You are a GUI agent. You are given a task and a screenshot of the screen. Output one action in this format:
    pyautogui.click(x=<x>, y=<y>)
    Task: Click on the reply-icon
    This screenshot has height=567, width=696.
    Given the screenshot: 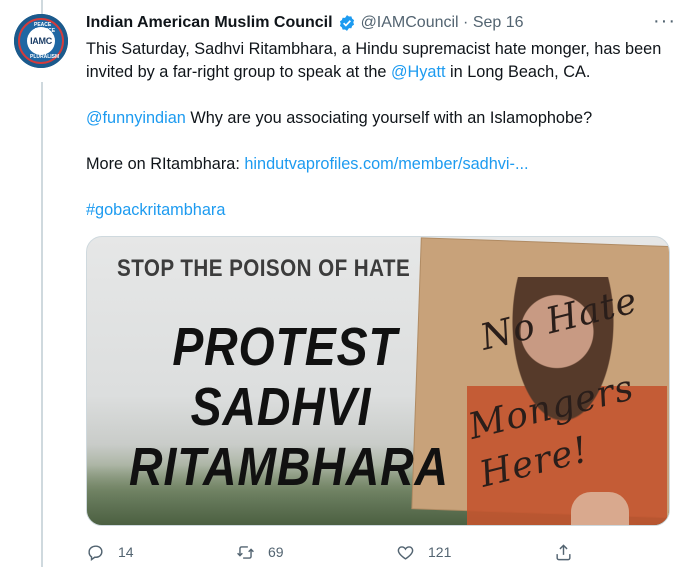 What is the action you would take?
    pyautogui.click(x=95, y=552)
    